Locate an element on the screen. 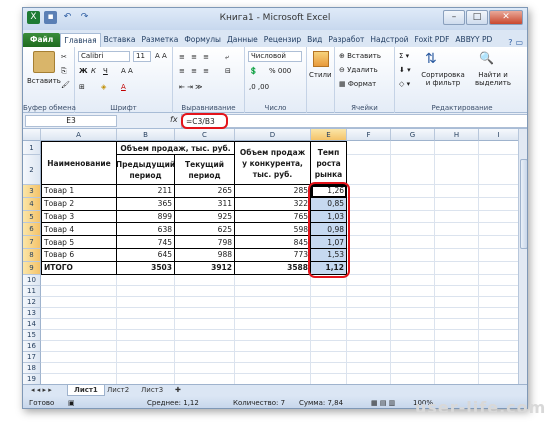  tab-foxit: Foxit PDF is located at coordinates (432, 40).